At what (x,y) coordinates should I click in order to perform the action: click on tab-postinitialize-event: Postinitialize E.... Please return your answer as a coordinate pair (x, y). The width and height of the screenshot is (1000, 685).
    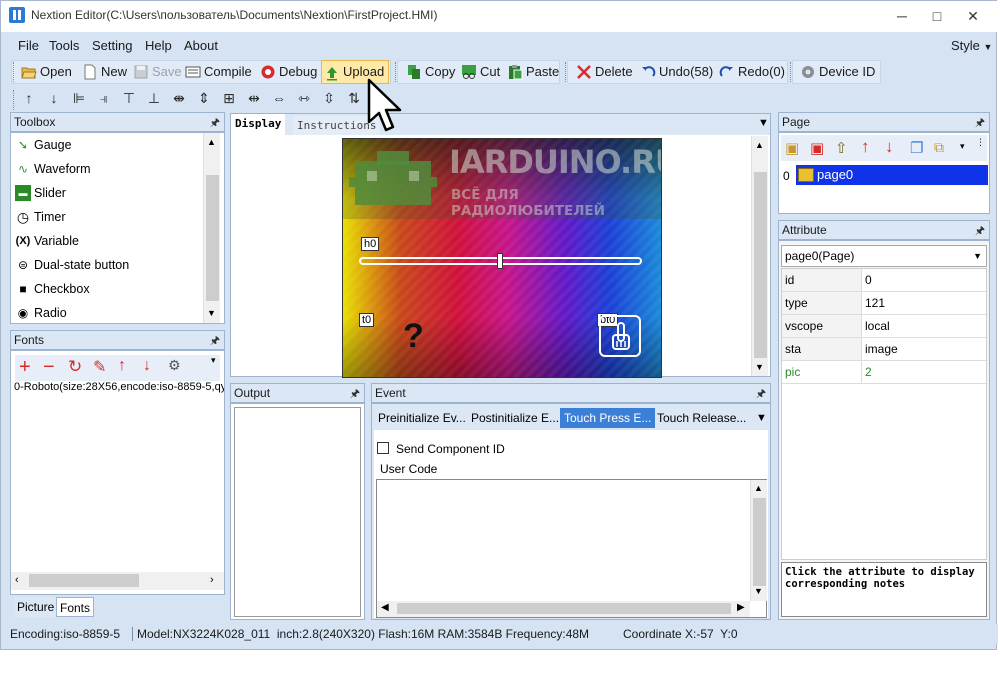
    Looking at the image, I should click on (515, 418).